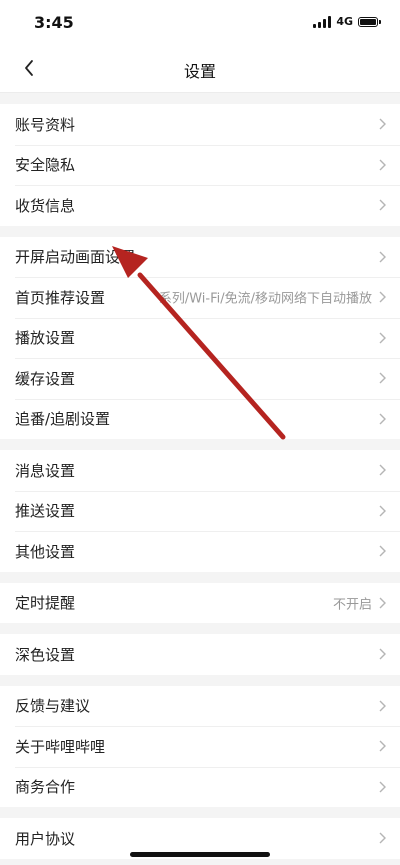 The height and width of the screenshot is (865, 400). What do you see at coordinates (45, 378) in the screenshot?
I see `row-label: 缓存设置` at bounding box center [45, 378].